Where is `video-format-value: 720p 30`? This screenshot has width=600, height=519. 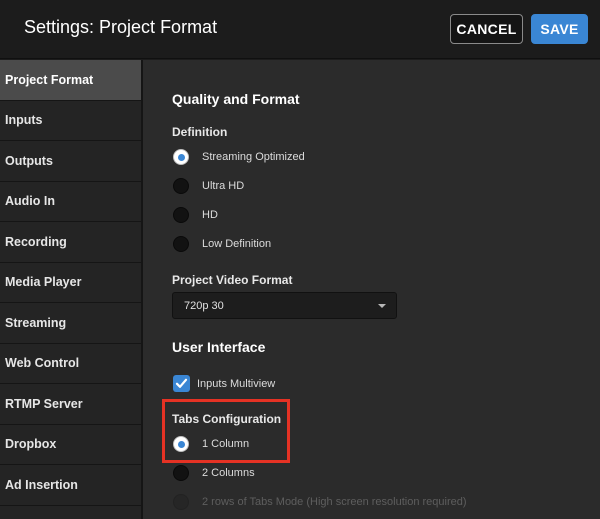 video-format-value: 720p 30 is located at coordinates (204, 305).